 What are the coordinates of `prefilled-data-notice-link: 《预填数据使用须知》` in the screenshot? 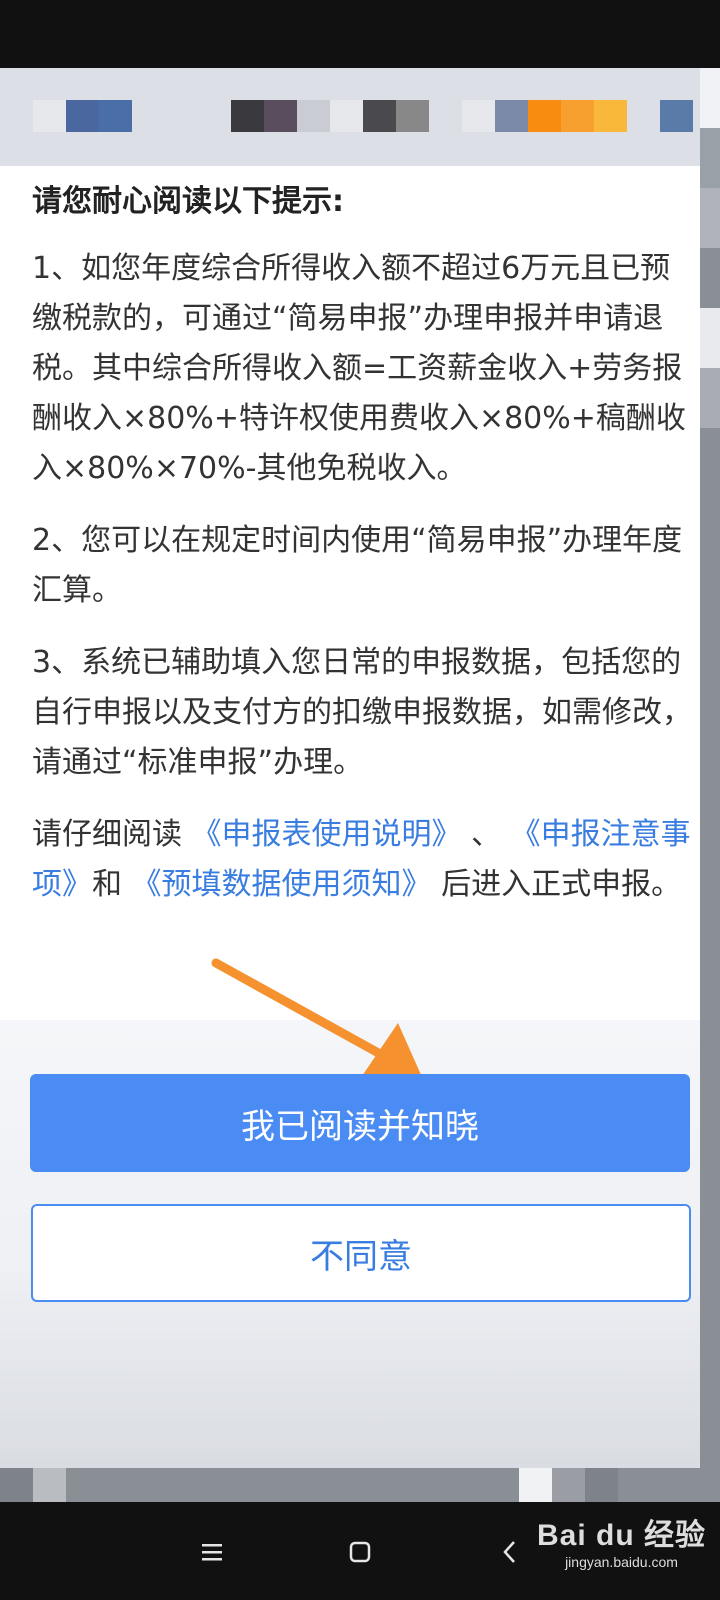 It's located at (282, 884).